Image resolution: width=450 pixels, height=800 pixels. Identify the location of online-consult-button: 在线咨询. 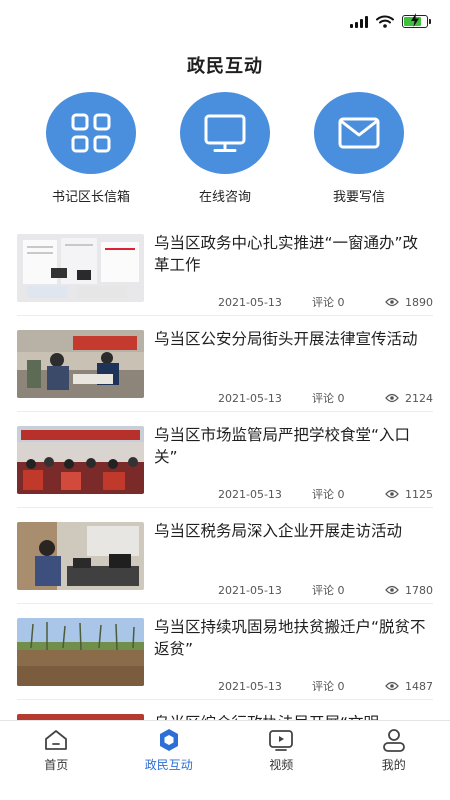
(225, 148).